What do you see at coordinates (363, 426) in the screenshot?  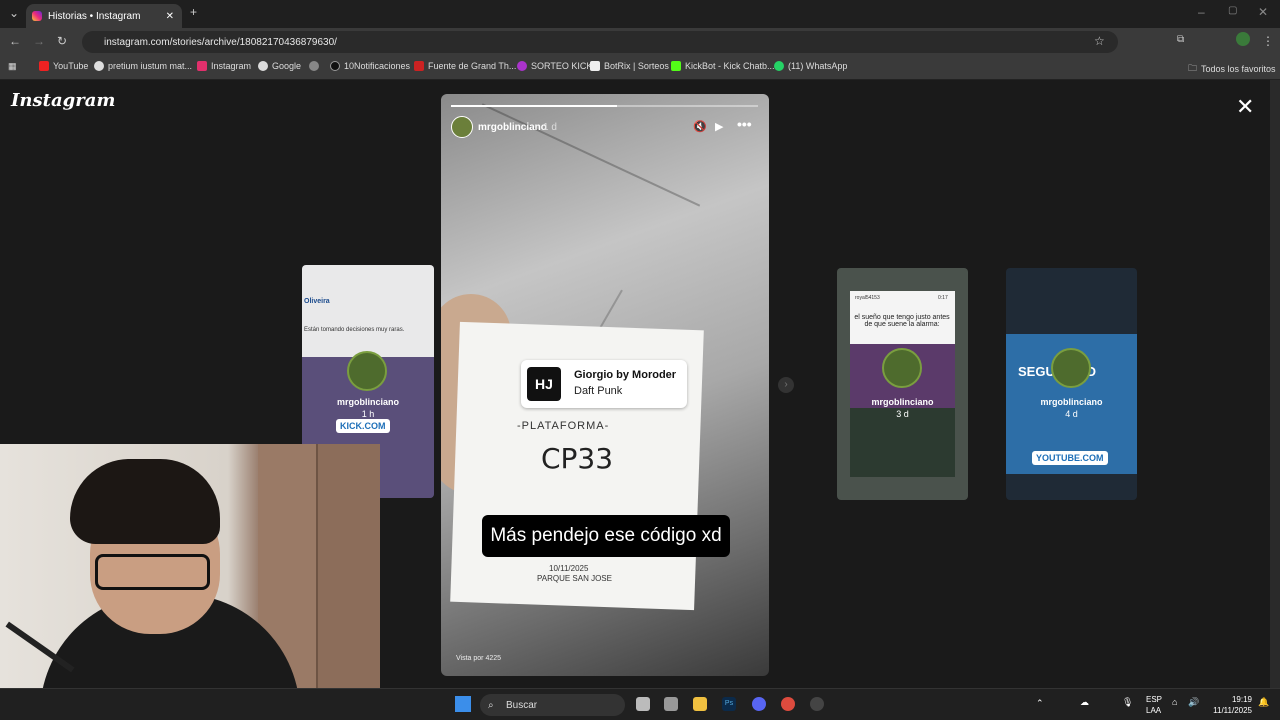 I see `link-sticker: KICK.COM` at bounding box center [363, 426].